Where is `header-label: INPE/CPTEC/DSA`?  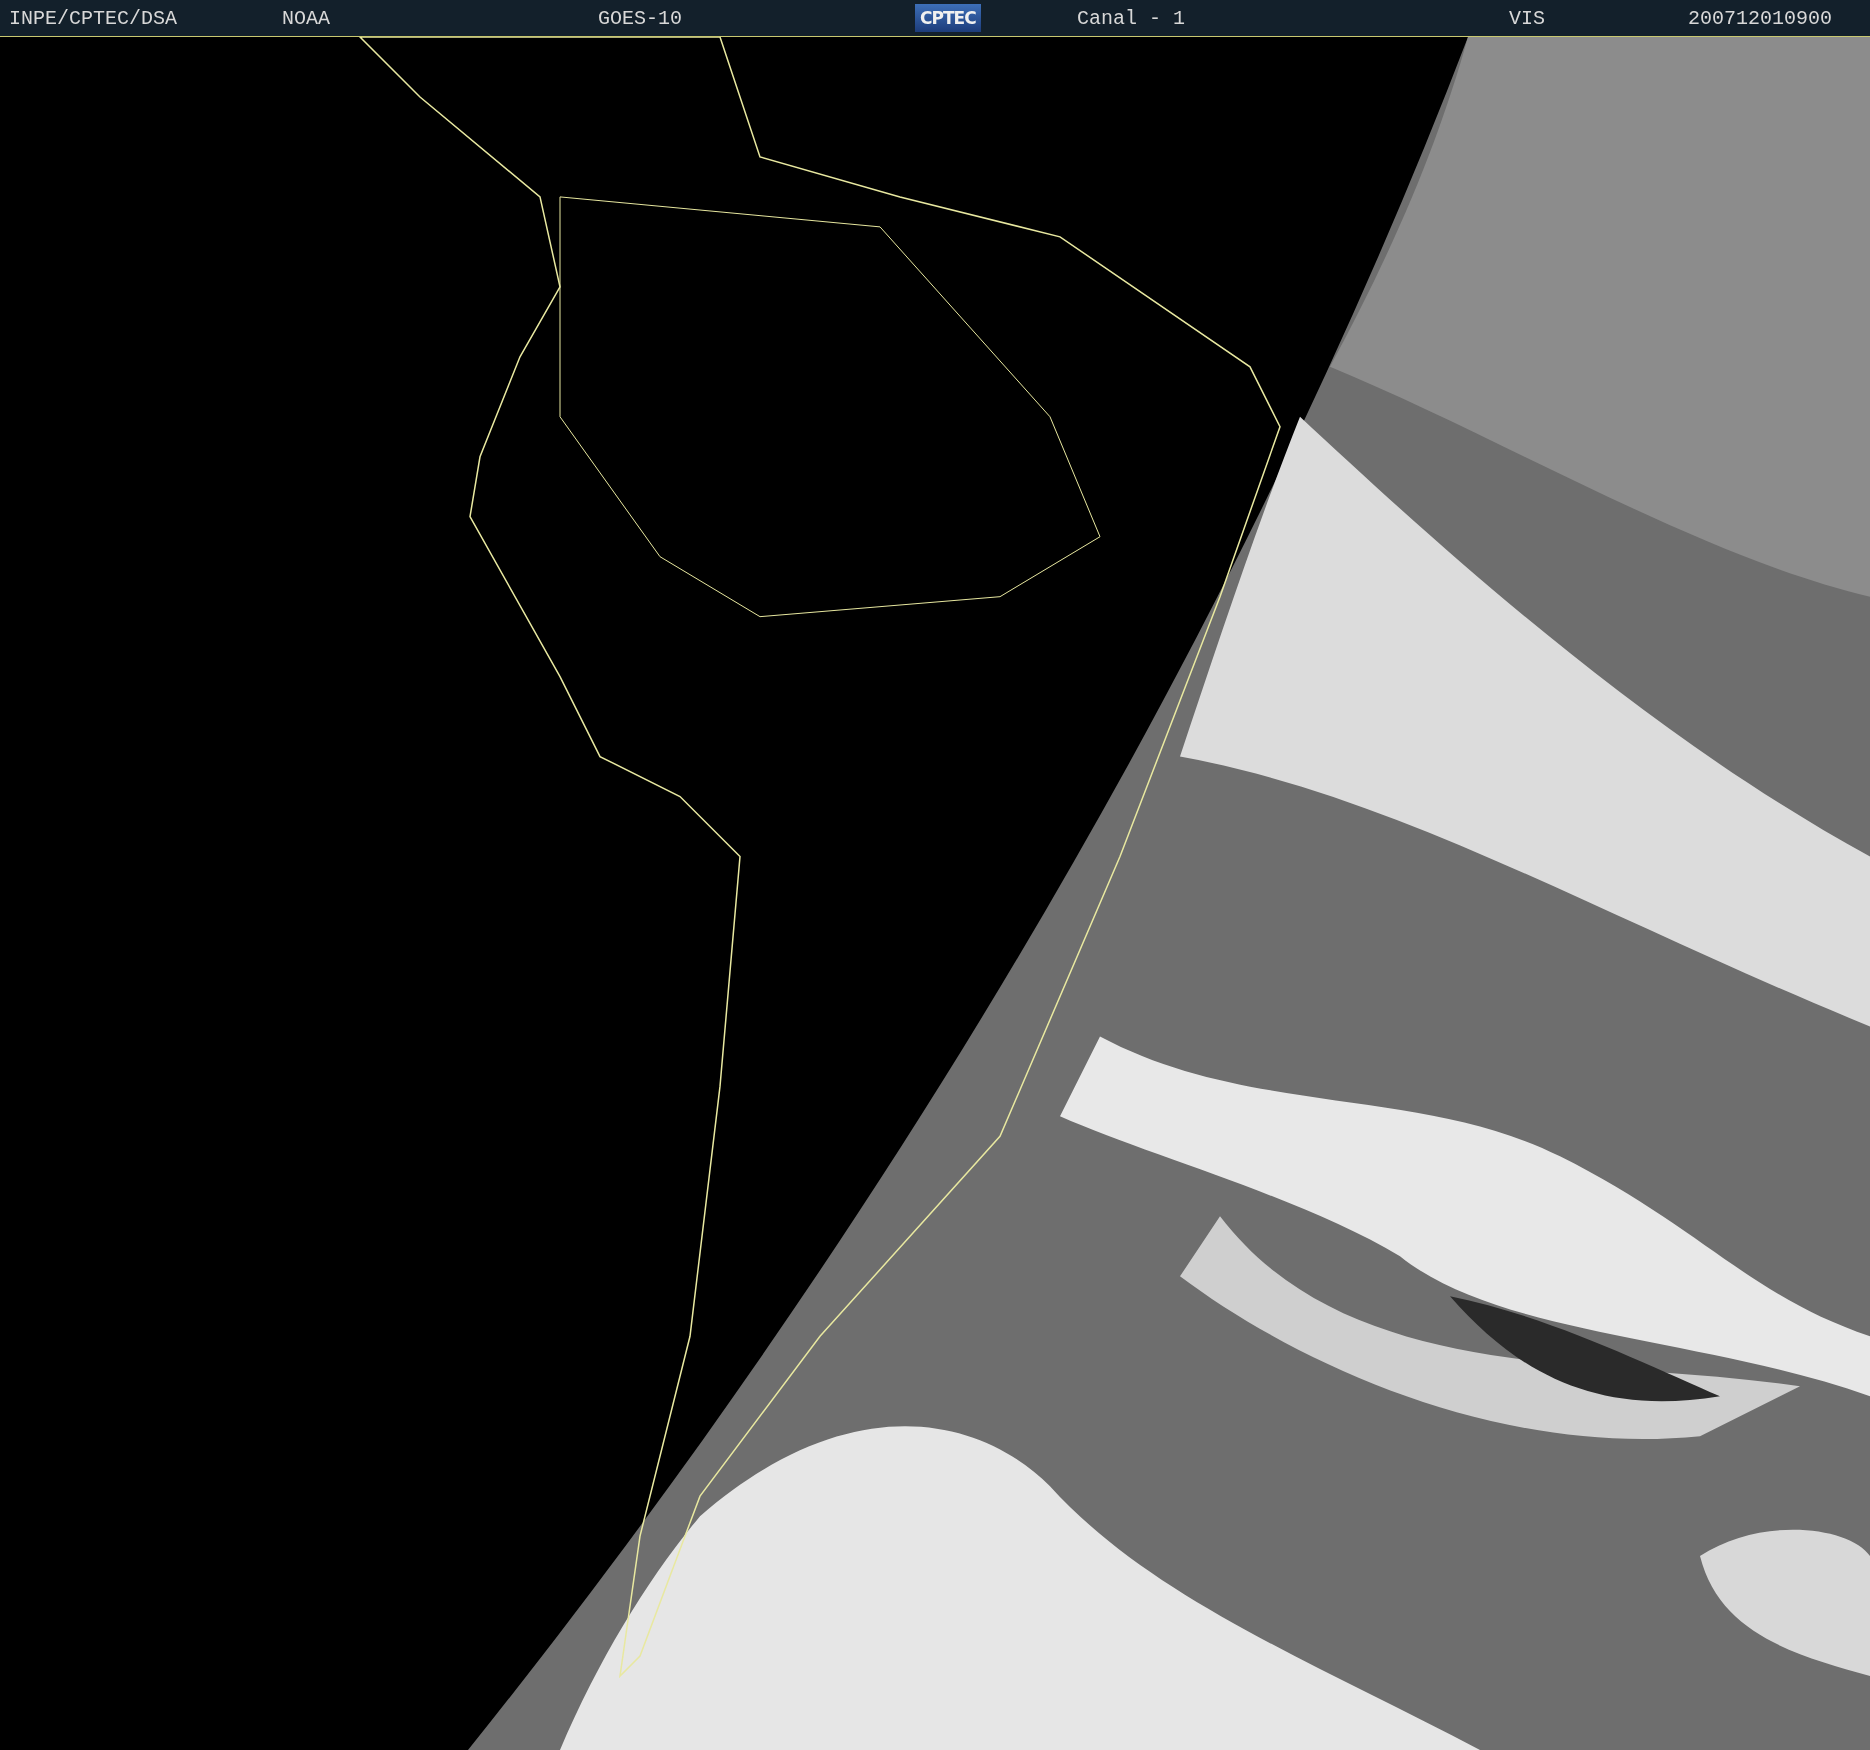
header-label: INPE/CPTEC/DSA is located at coordinates (93, 18).